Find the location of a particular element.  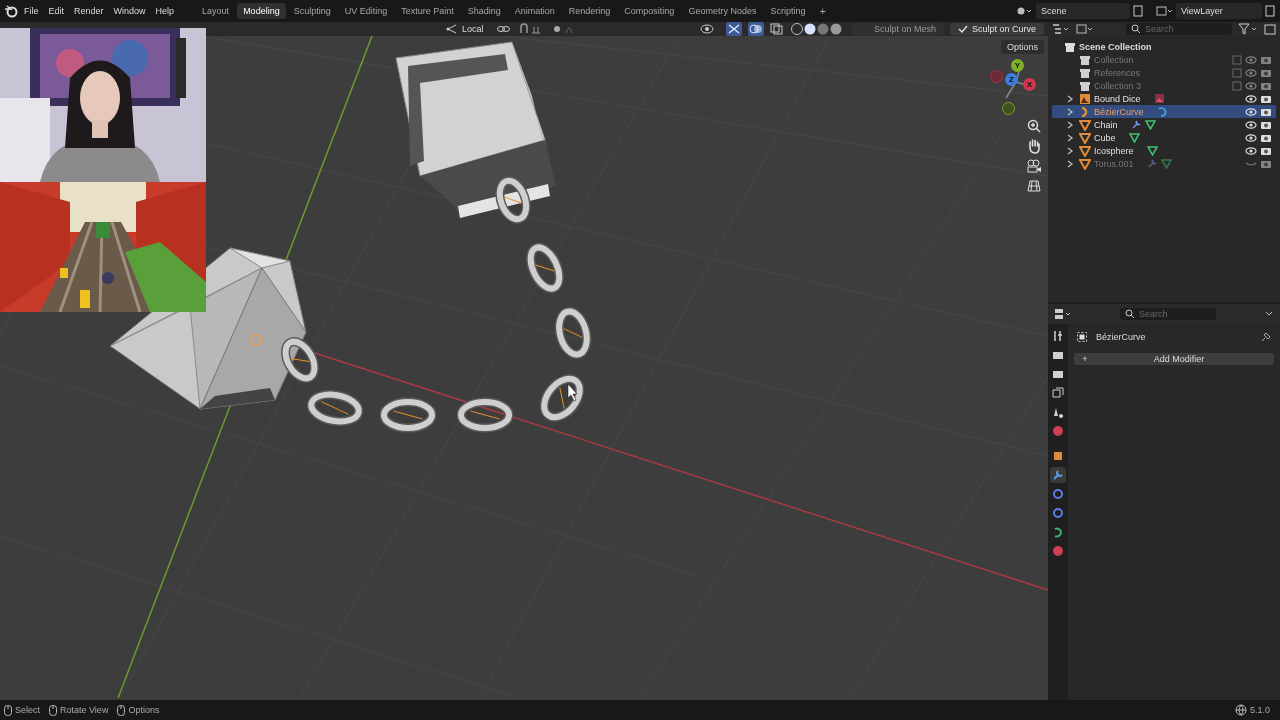

workspace-tab: UV Editing is located at coordinates (366, 11).